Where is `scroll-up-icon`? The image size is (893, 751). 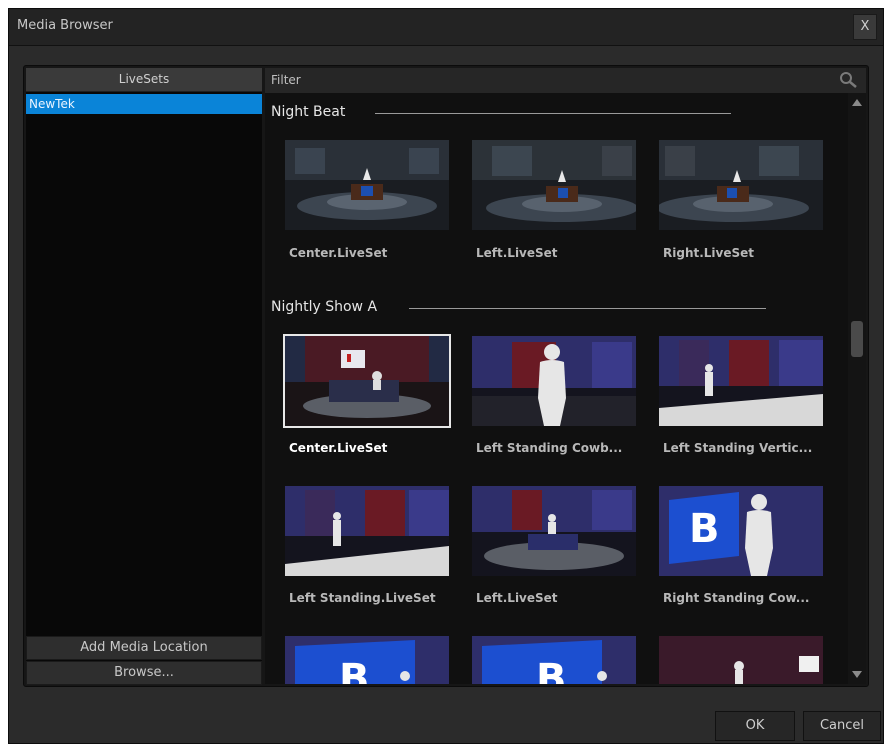 scroll-up-icon is located at coordinates (857, 102).